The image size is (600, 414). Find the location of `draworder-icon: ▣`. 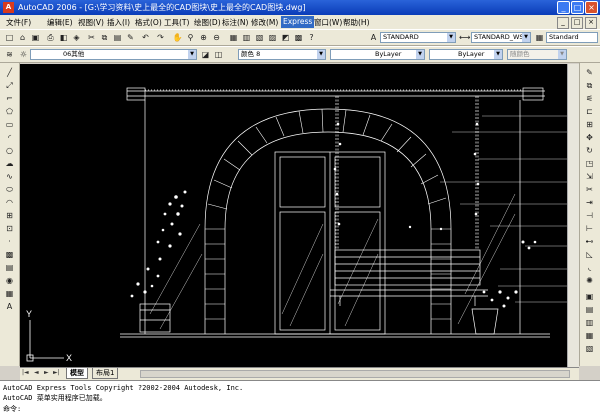

draworder-icon: ▣ is located at coordinates (589, 296).